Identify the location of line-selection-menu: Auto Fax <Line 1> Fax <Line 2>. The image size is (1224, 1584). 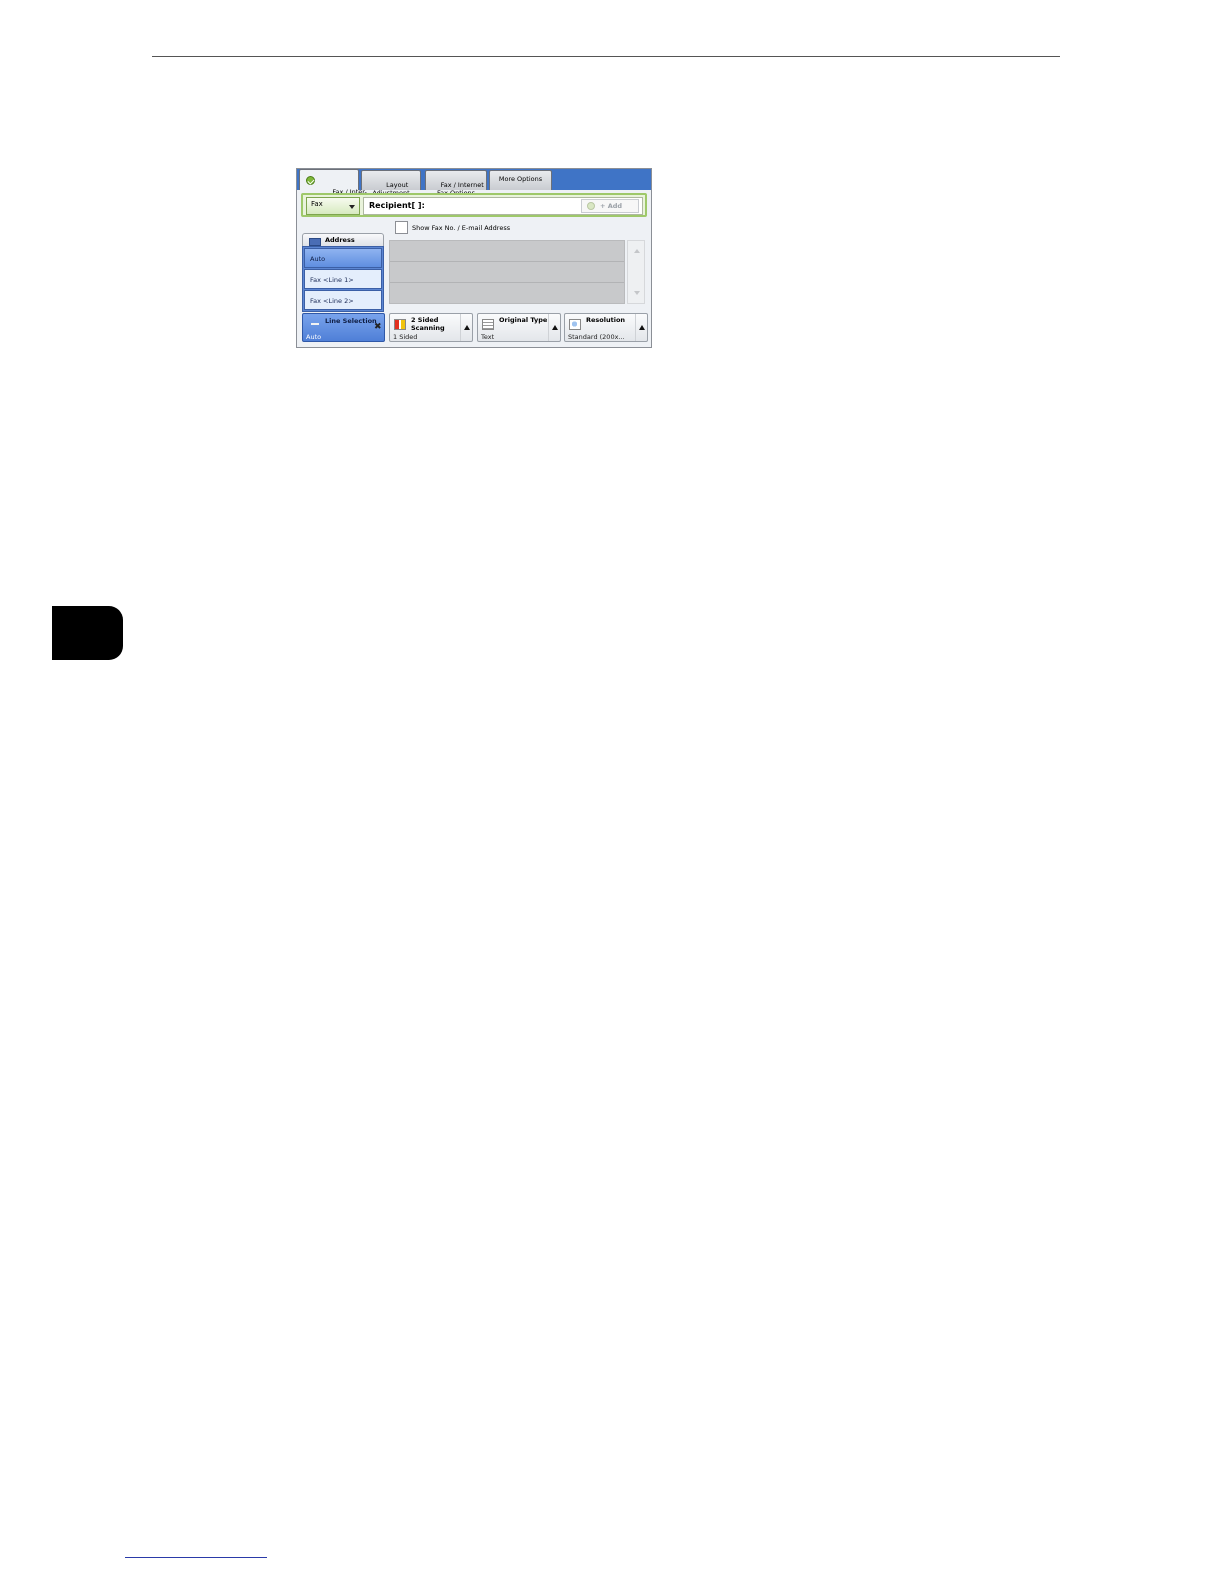
(343, 279).